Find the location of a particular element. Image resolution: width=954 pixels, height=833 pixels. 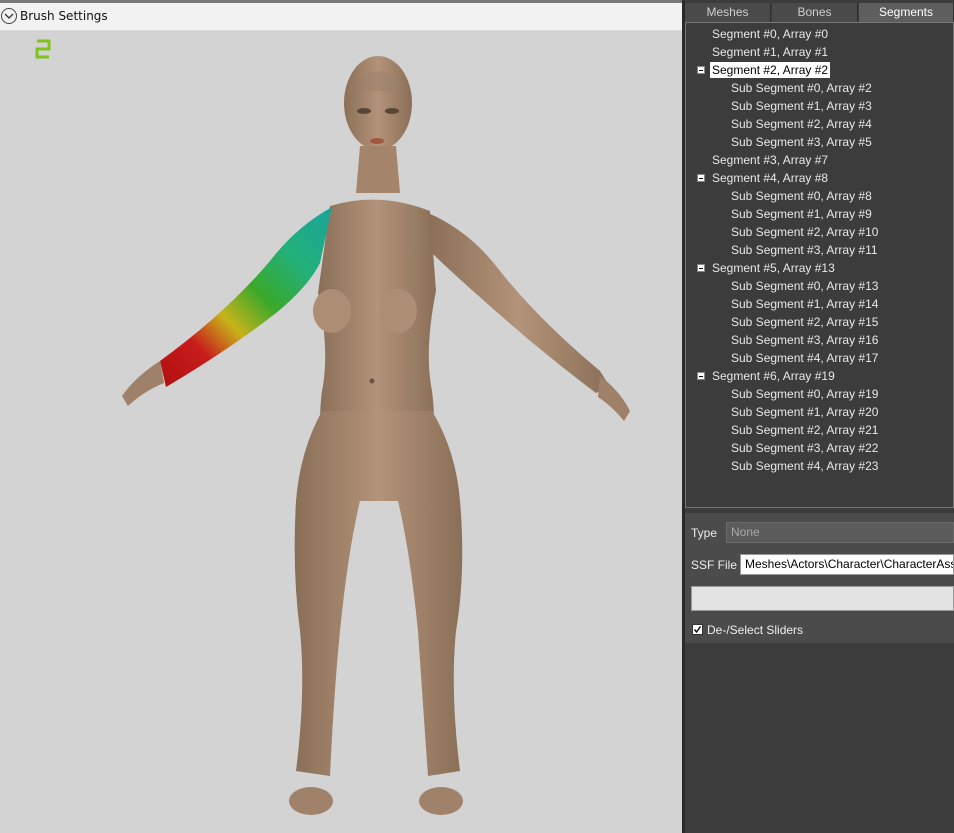

tree-segment: Segment #4, Array #8 is located at coordinates (770, 178).